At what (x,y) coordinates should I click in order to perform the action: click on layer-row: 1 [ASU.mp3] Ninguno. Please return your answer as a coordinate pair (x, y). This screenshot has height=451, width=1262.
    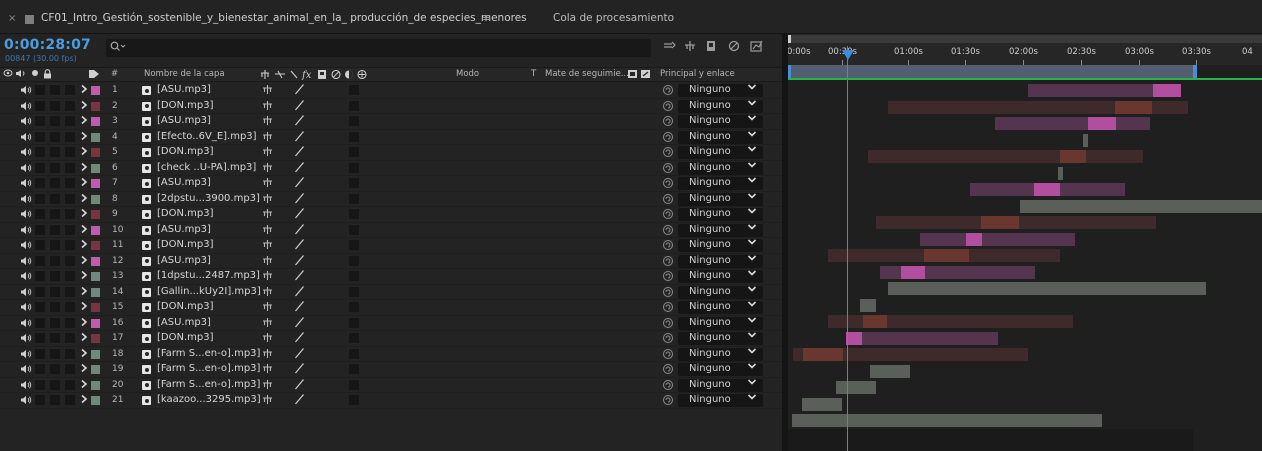
    Looking at the image, I should click on (391, 91).